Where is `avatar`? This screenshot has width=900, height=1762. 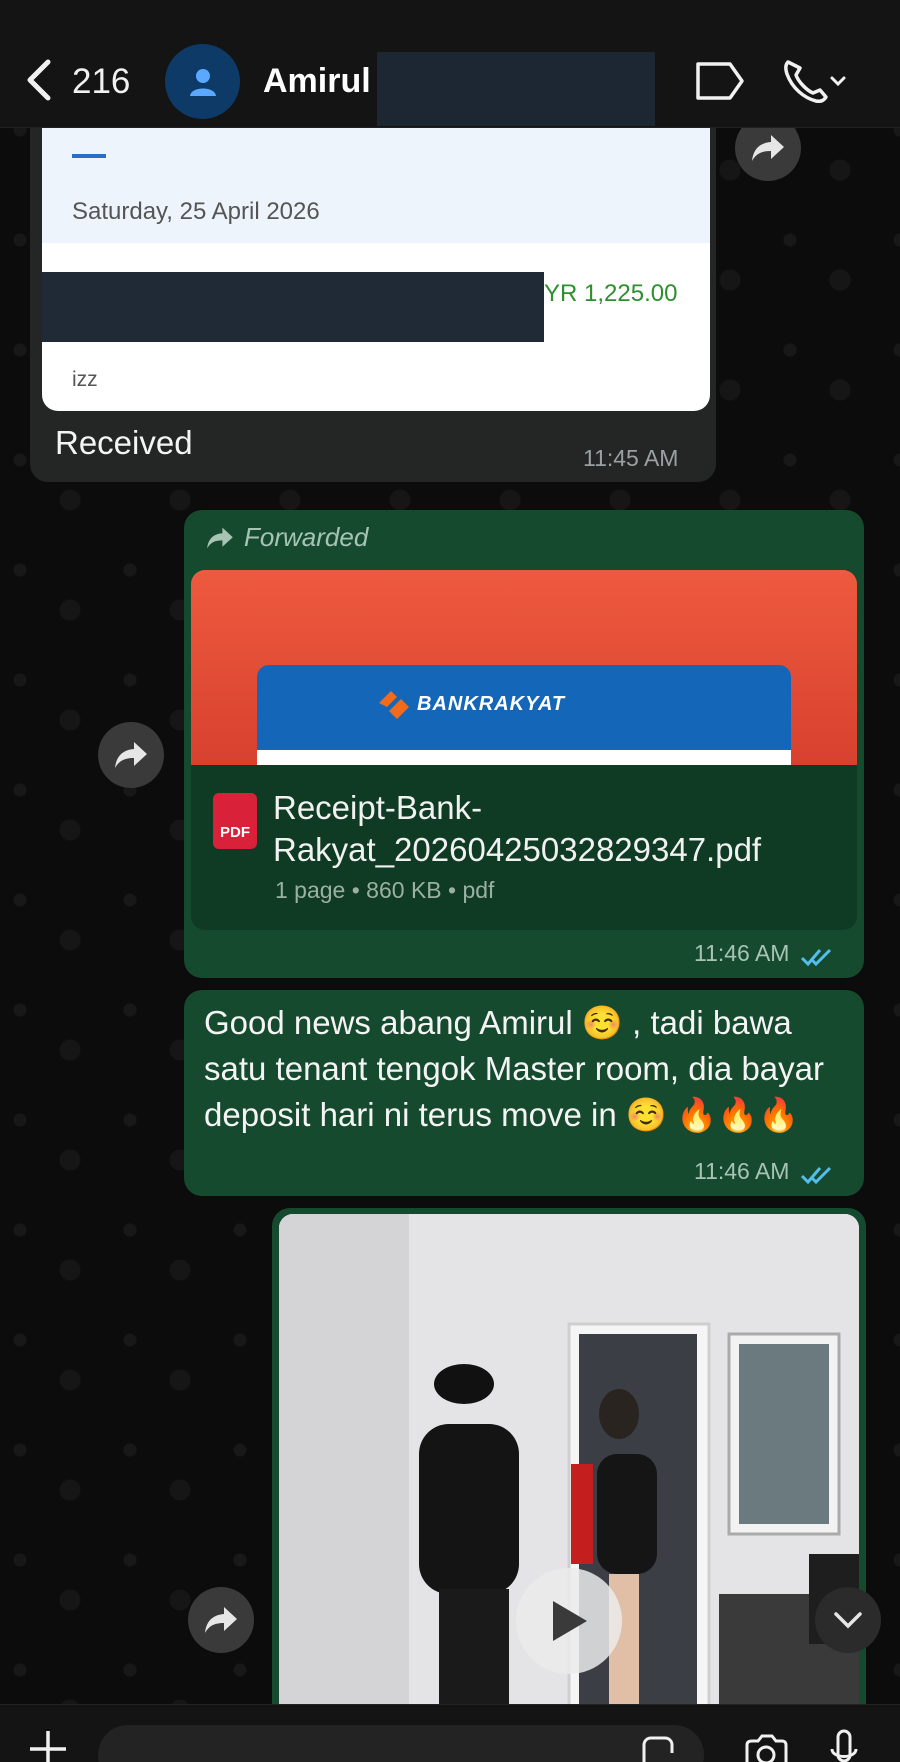
avatar is located at coordinates (202, 81).